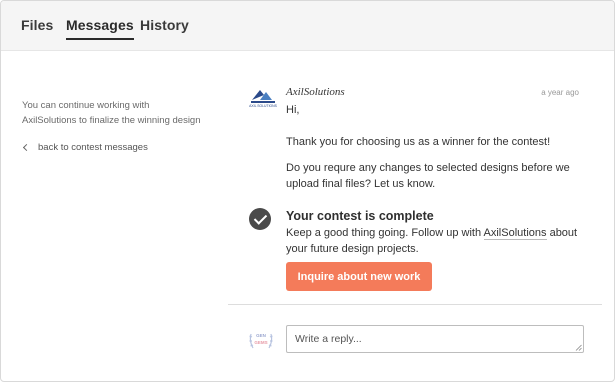 Image resolution: width=615 pixels, height=382 pixels. Describe the element at coordinates (261, 335) in the screenshot. I see `avatar-text-top: GEN` at that location.